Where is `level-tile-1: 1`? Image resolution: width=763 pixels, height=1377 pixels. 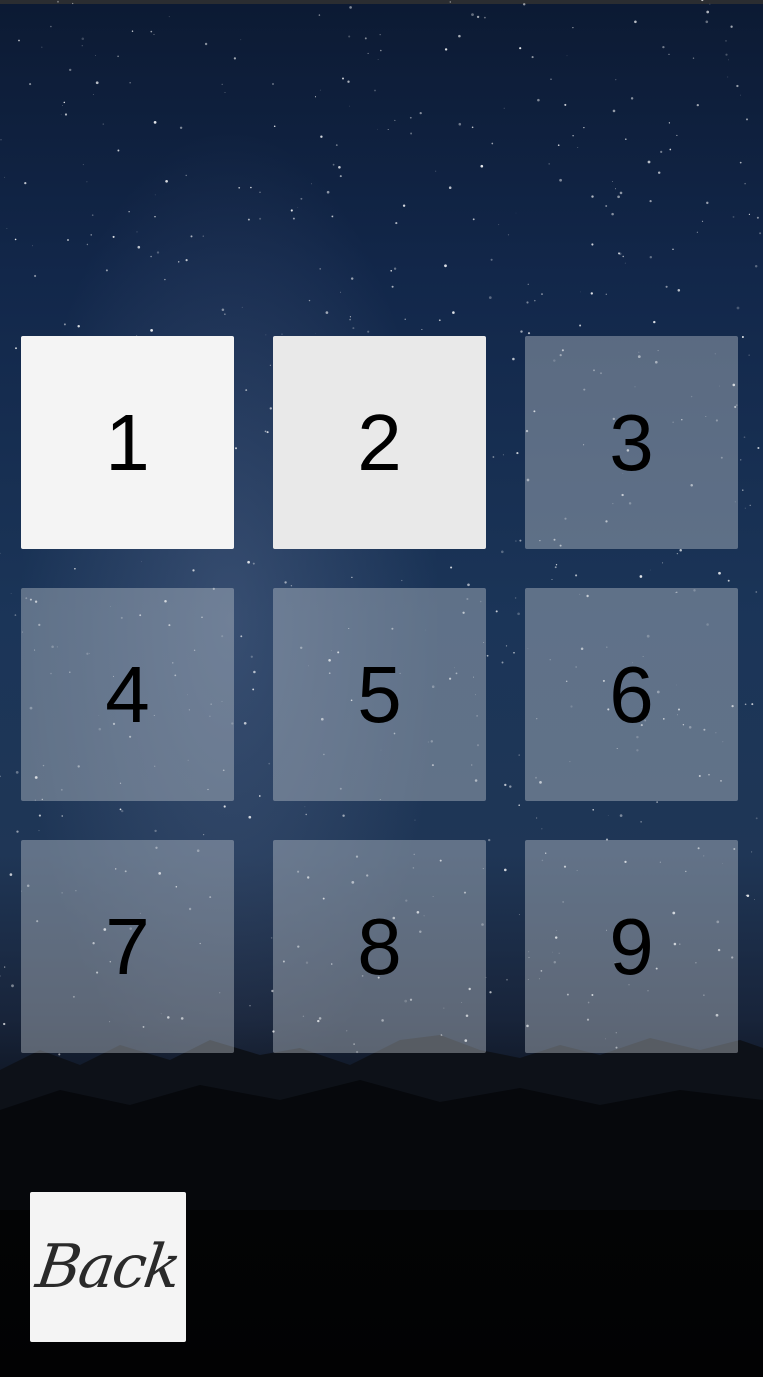
level-tile-1: 1 is located at coordinates (127, 442).